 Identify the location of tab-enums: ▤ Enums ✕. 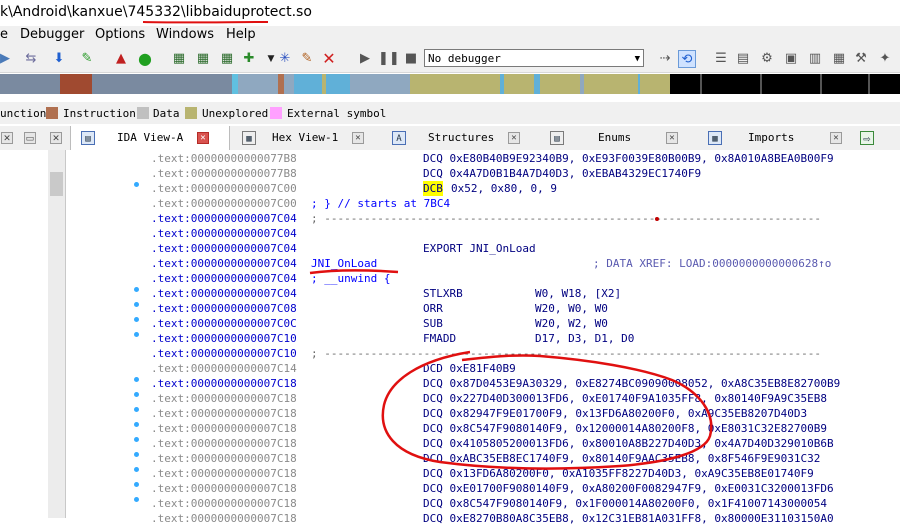
(617, 138).